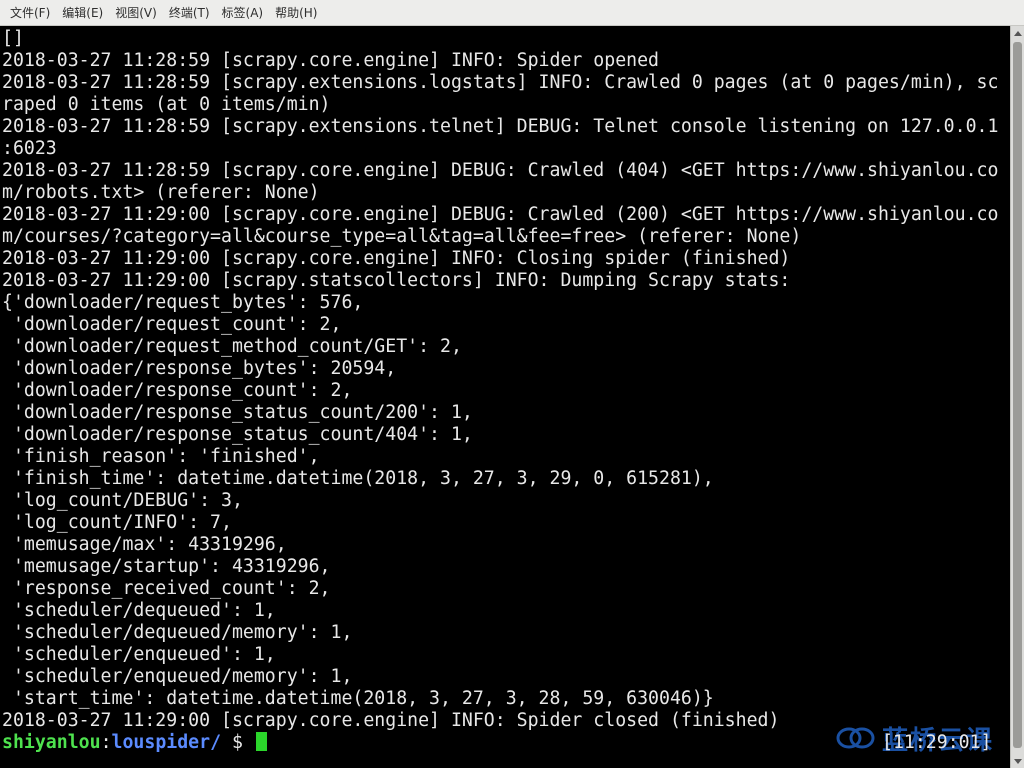 This screenshot has width=1024, height=768. I want to click on scrollbar-thumb, so click(1017, 395).